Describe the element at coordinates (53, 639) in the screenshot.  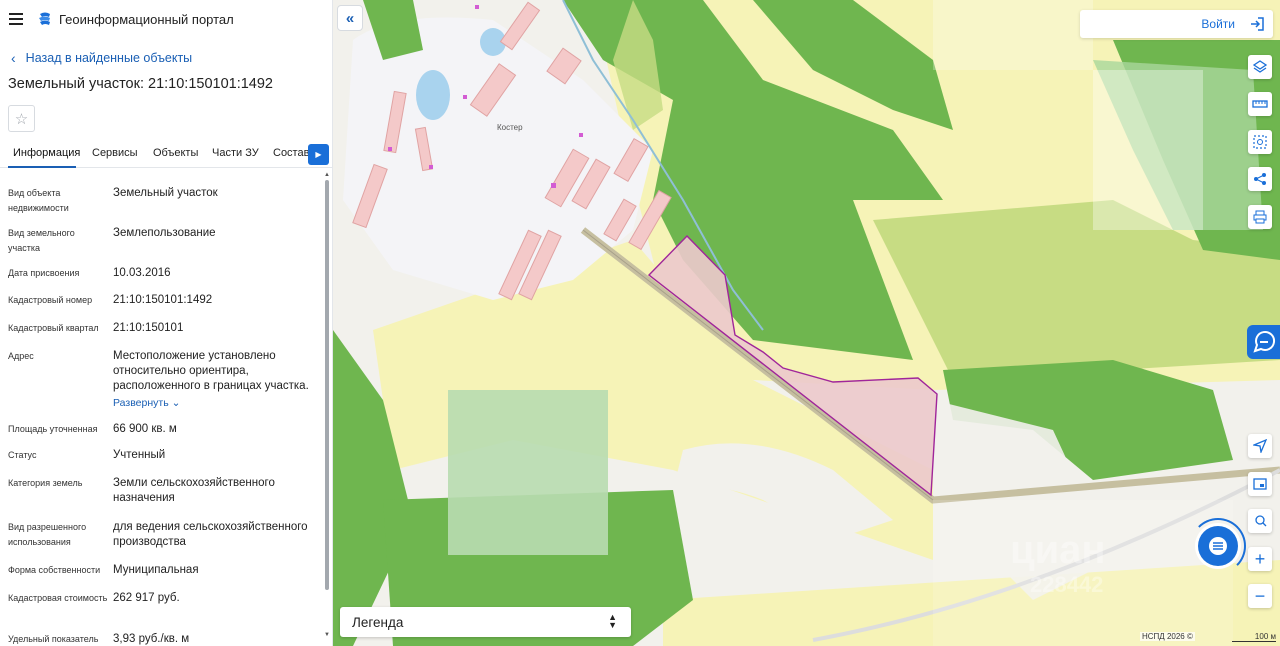
I see `property-label: Удельный показатель` at that location.